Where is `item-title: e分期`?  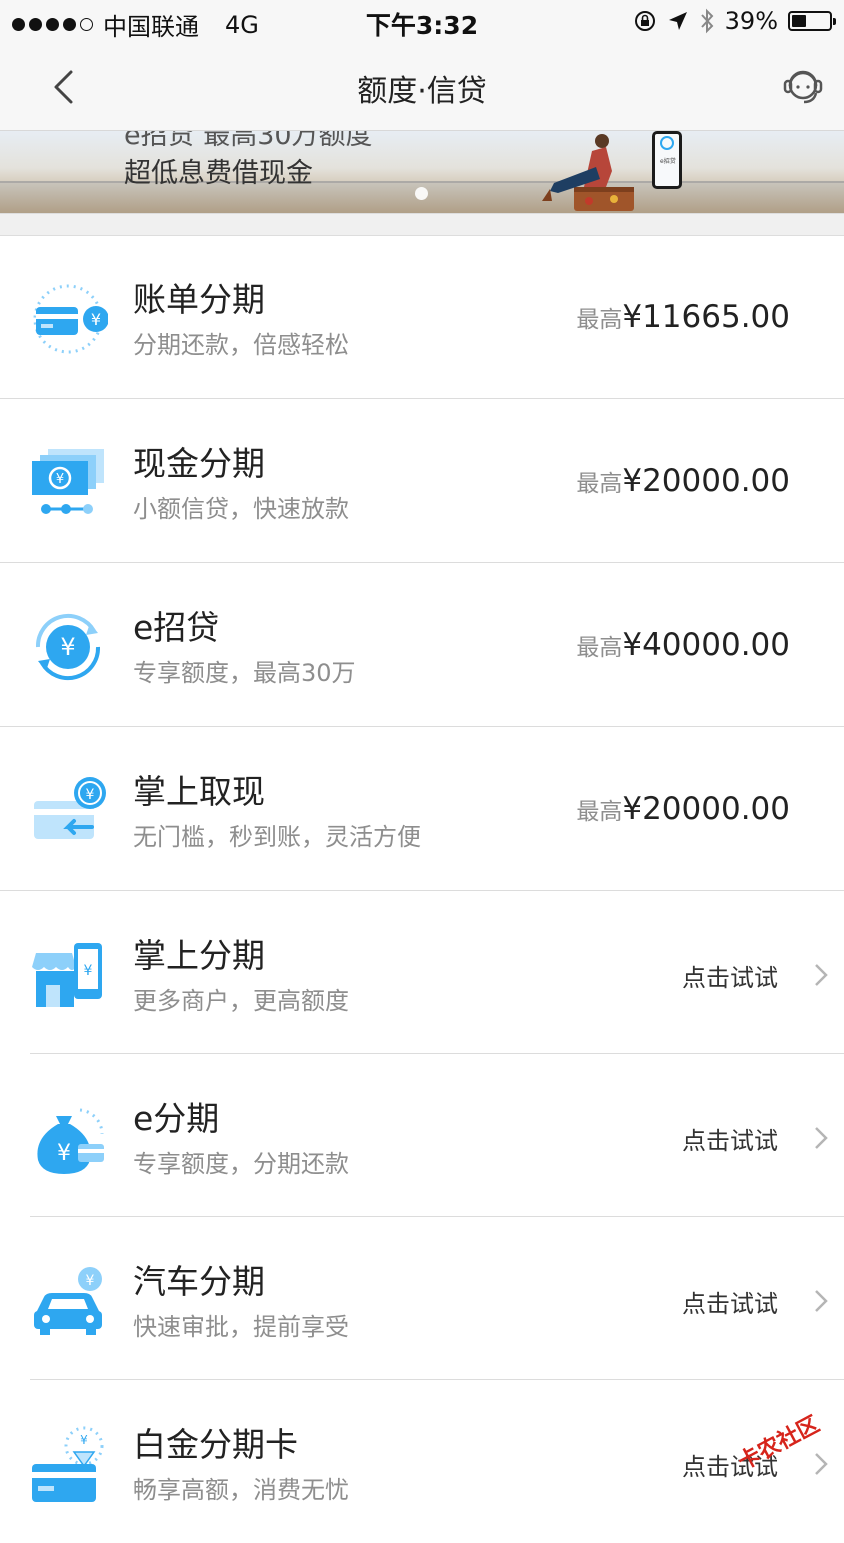 item-title: e分期 is located at coordinates (176, 1118).